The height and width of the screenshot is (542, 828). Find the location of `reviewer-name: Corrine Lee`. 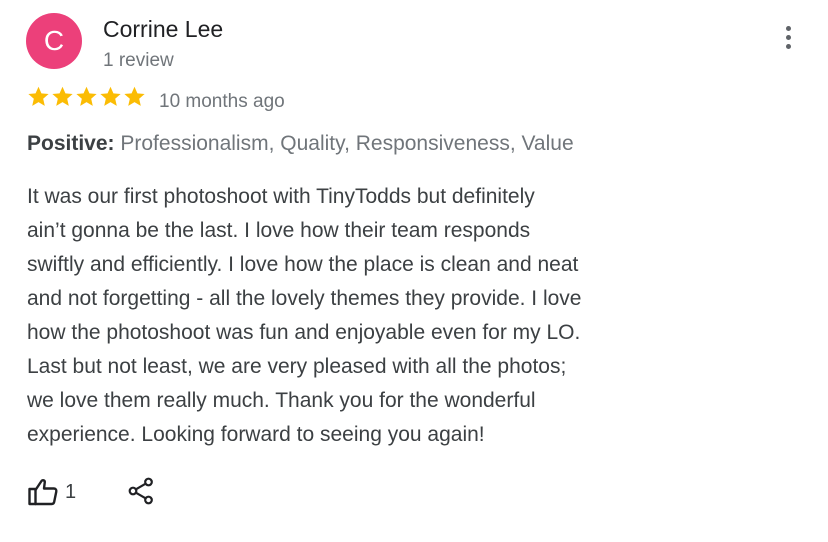

reviewer-name: Corrine Lee is located at coordinates (163, 29).